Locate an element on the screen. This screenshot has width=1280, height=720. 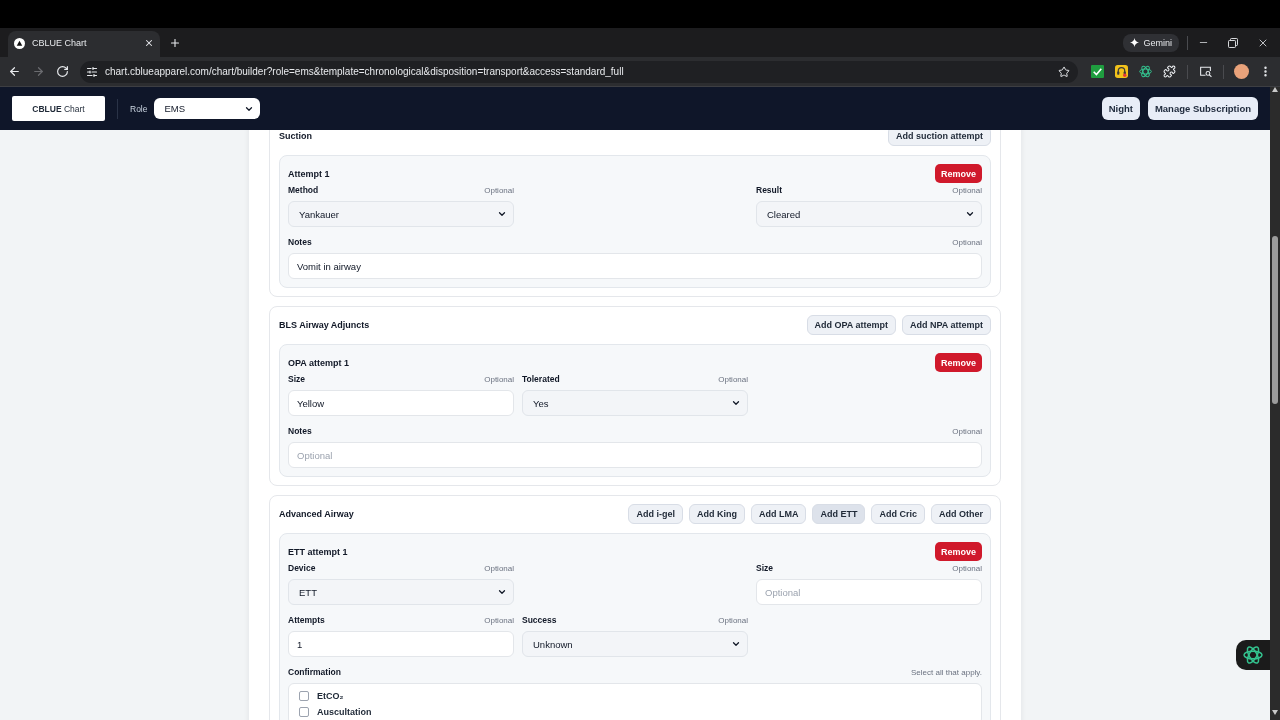
check-square-icon is located at coordinates (1097, 71).